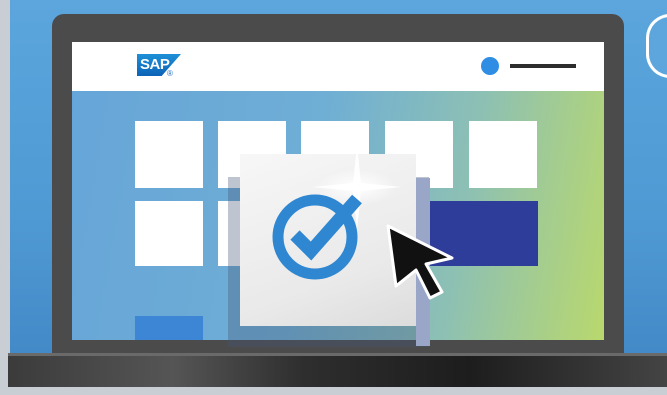 This screenshot has height=395, width=667. What do you see at coordinates (317, 237) in the screenshot?
I see `check-circle-icon` at bounding box center [317, 237].